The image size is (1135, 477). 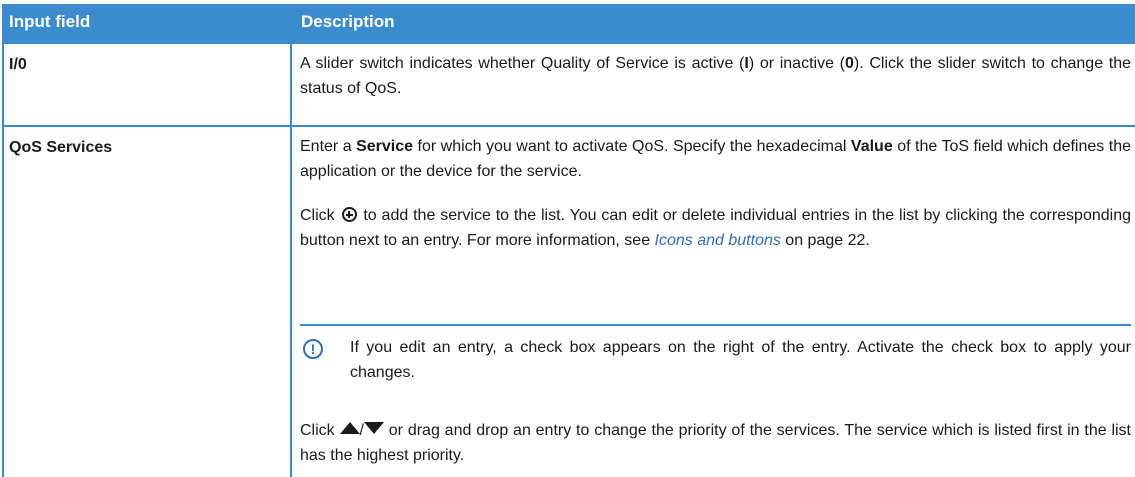 What do you see at coordinates (568, 24) in the screenshot?
I see `table-header: Input field Description` at bounding box center [568, 24].